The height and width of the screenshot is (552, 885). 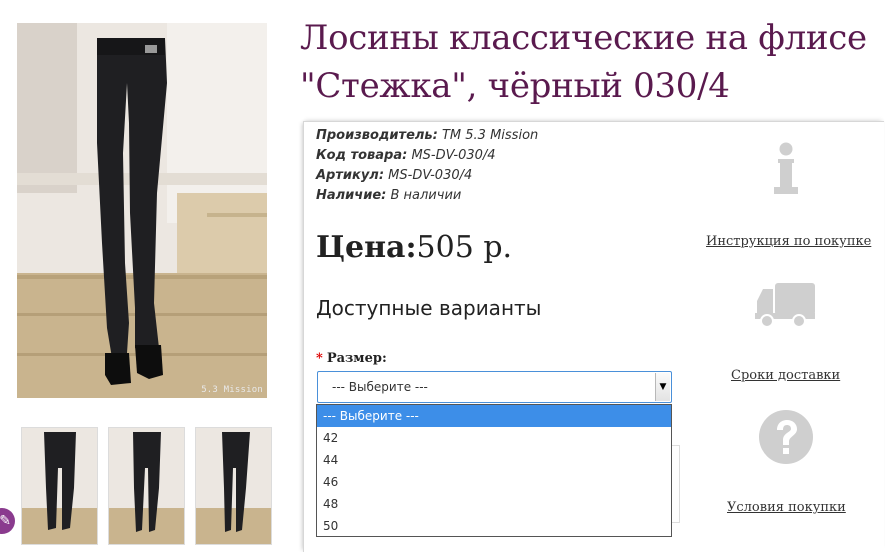 I want to click on chevron-down-icon: ▼, so click(x=662, y=387).